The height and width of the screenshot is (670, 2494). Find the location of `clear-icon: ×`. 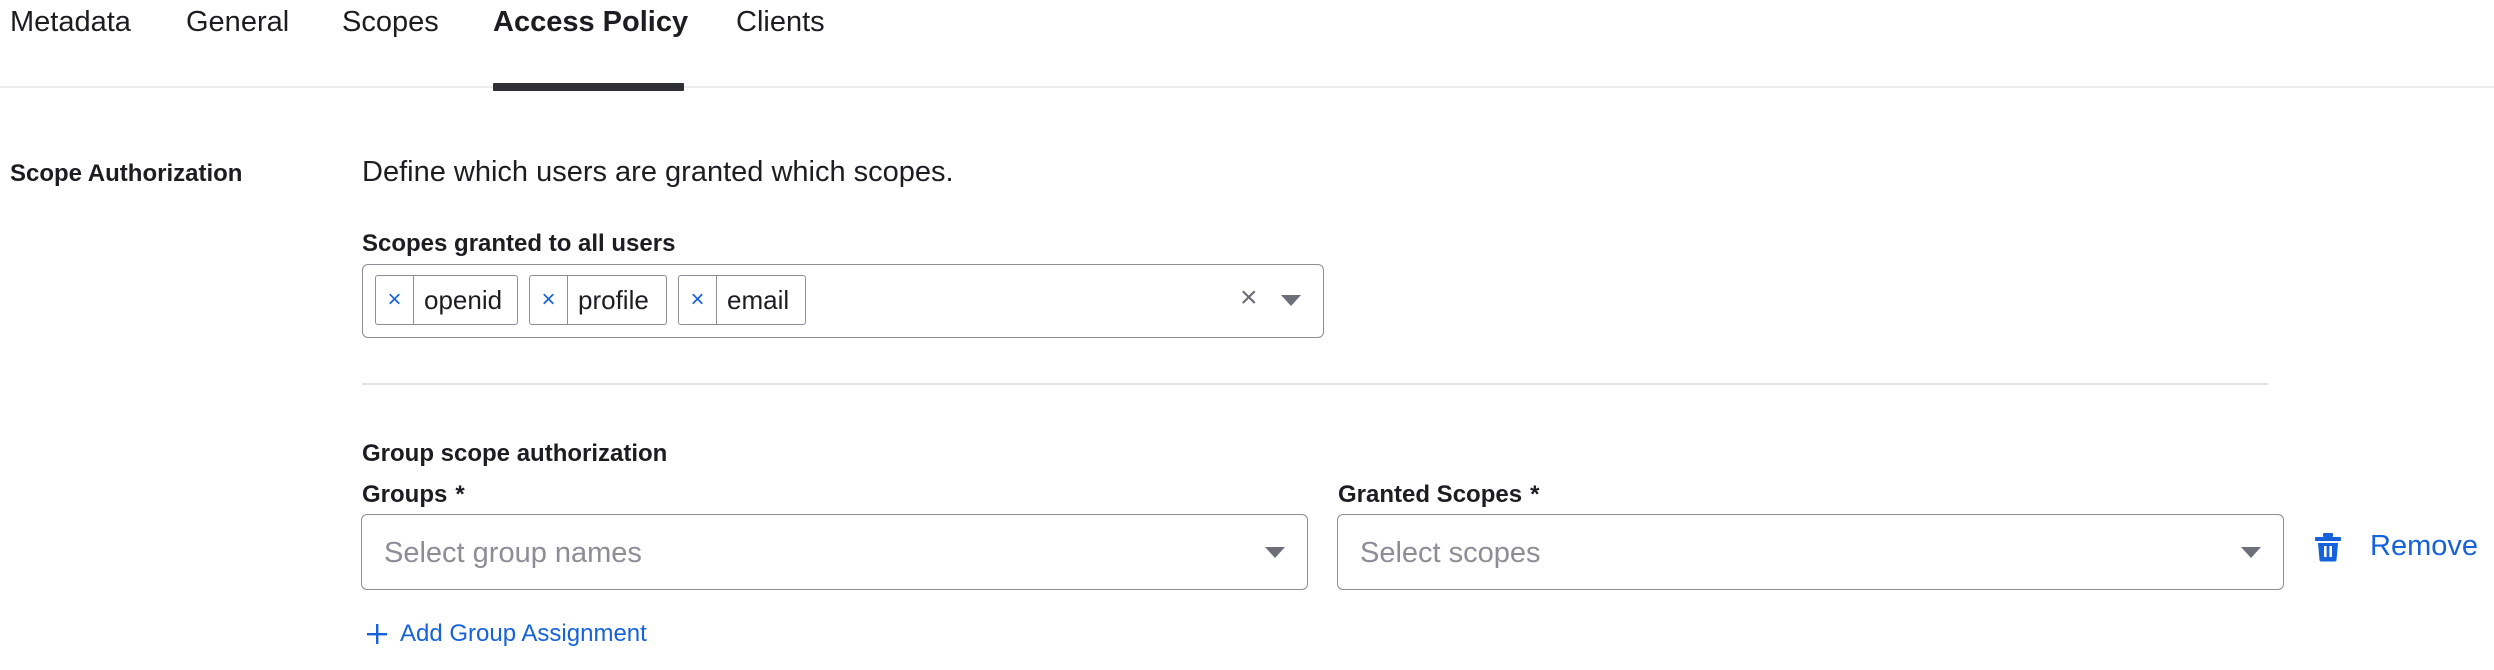

clear-icon: × is located at coordinates (1249, 298).